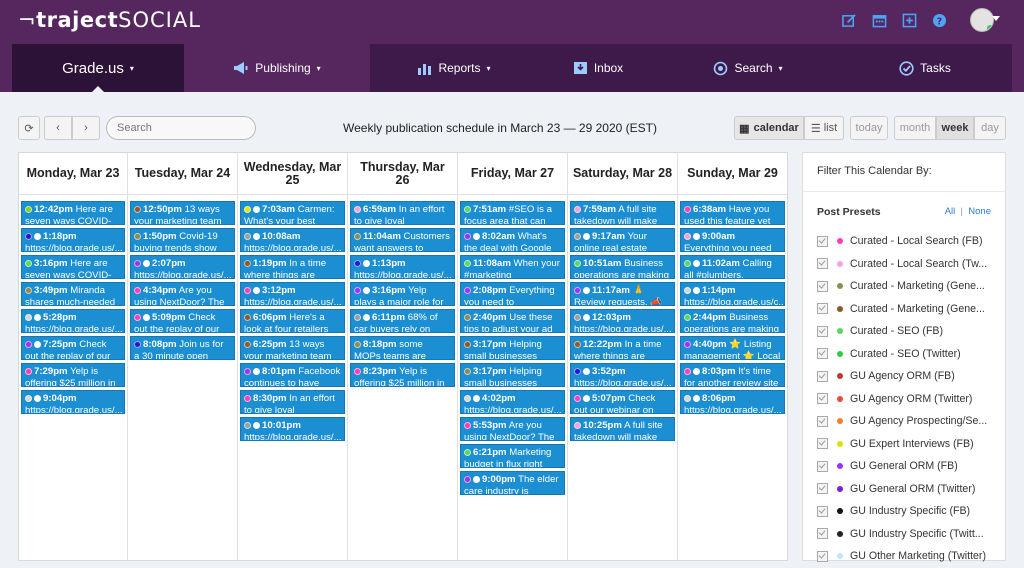 This screenshot has width=1024, height=568. I want to click on select-none-link: None, so click(979, 211).